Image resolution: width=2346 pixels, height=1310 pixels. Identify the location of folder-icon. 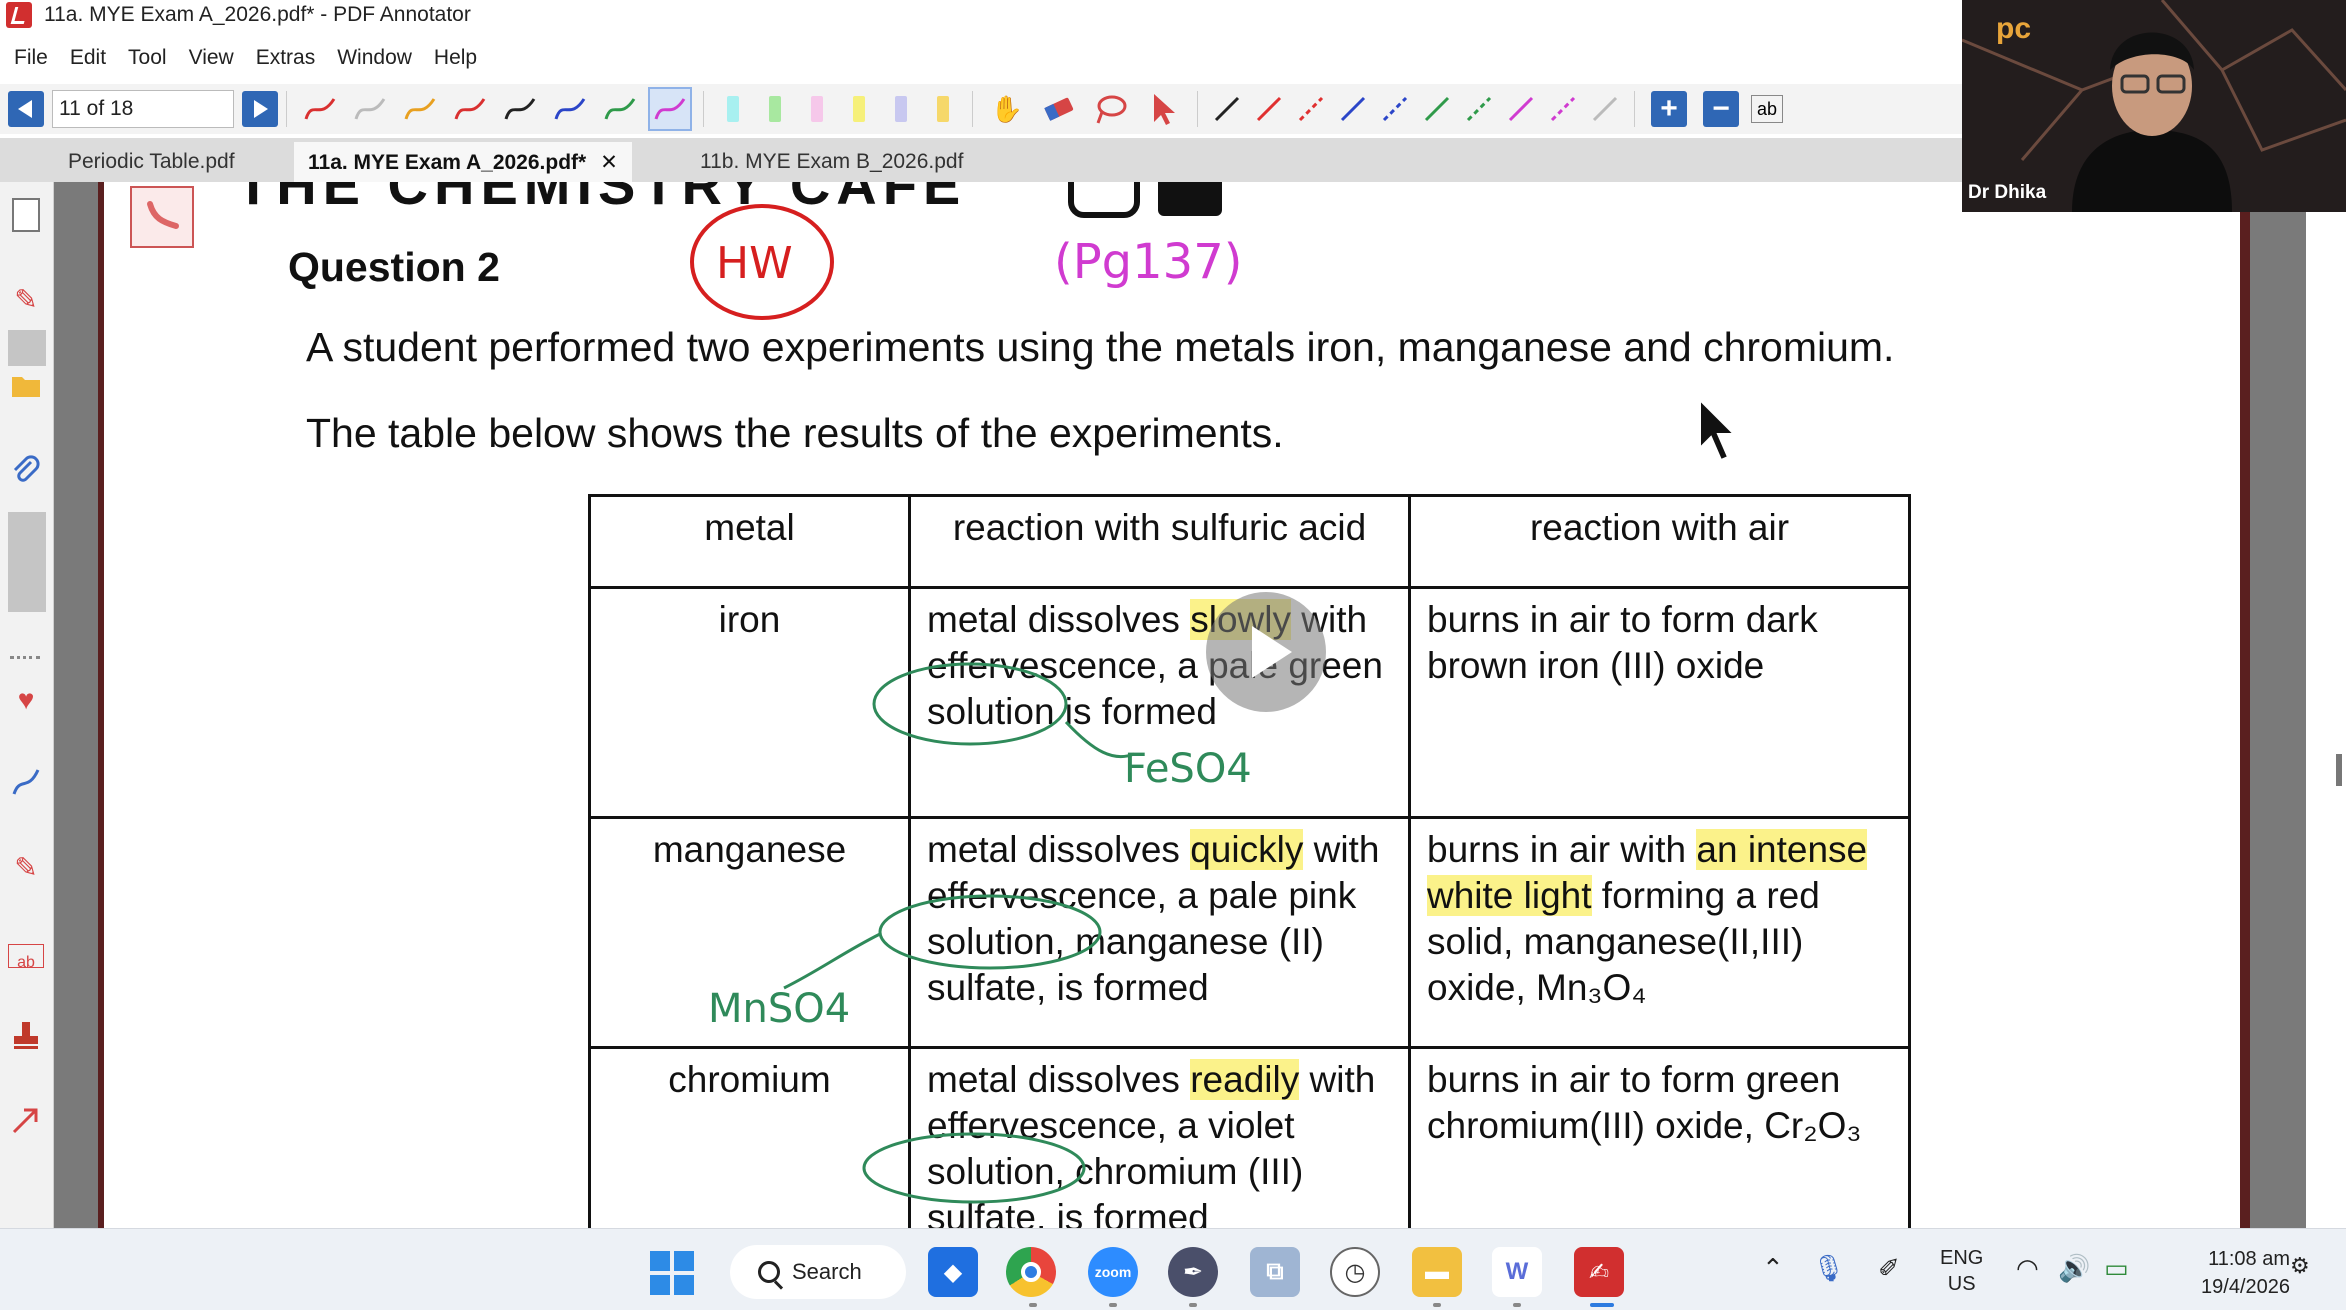
(26, 390).